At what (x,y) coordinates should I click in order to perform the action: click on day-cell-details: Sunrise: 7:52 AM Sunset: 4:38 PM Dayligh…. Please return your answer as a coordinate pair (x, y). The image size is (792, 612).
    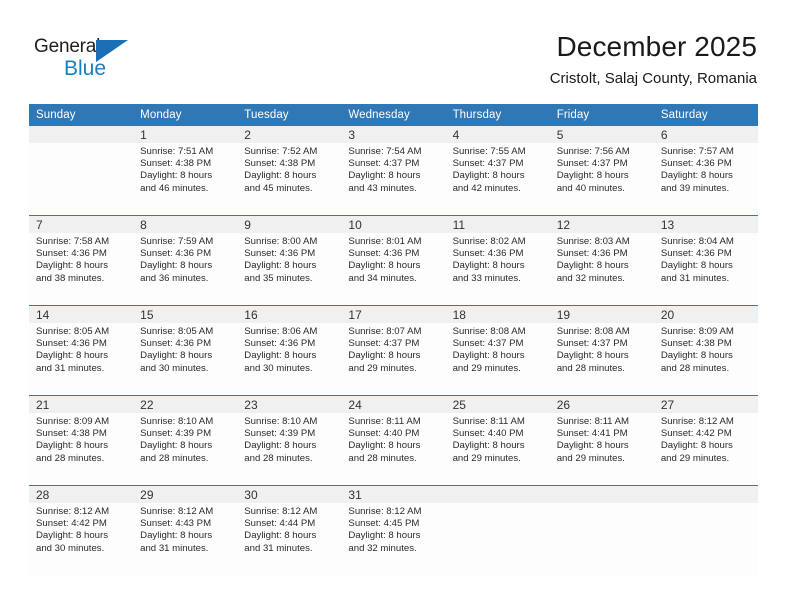
    Looking at the image, I should click on (289, 179).